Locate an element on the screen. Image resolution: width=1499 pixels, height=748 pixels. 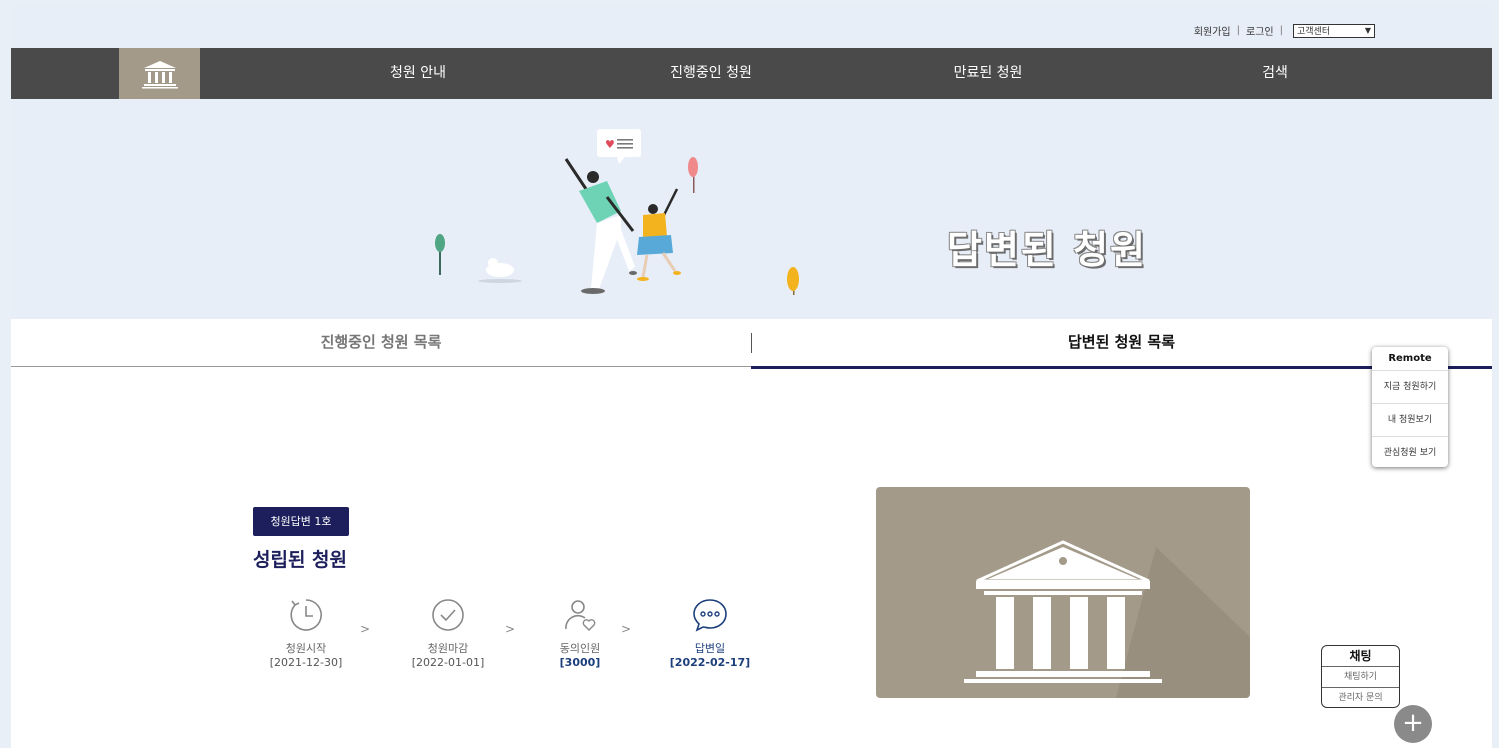
step-start: 청원시작 [2021-12-30] is located at coordinates (306, 632).